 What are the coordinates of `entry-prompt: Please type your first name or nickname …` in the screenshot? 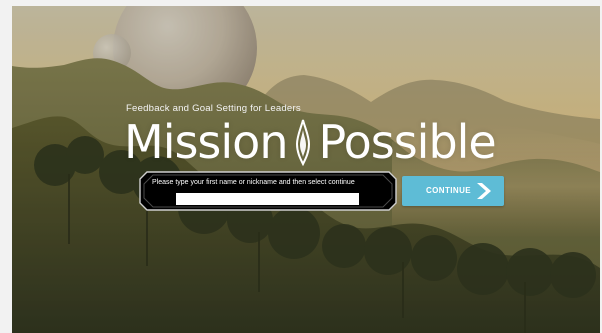 It's located at (253, 182).